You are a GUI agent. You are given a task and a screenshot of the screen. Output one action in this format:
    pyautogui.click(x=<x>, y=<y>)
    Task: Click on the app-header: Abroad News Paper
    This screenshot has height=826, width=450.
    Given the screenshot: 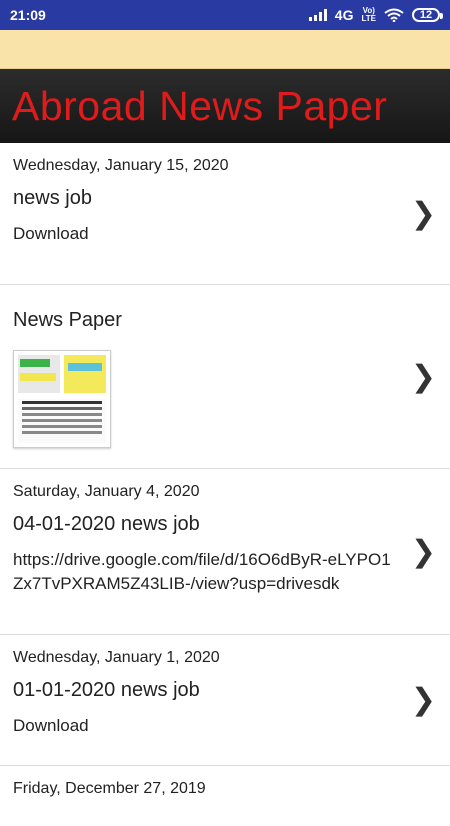 What is the action you would take?
    pyautogui.click(x=225, y=106)
    